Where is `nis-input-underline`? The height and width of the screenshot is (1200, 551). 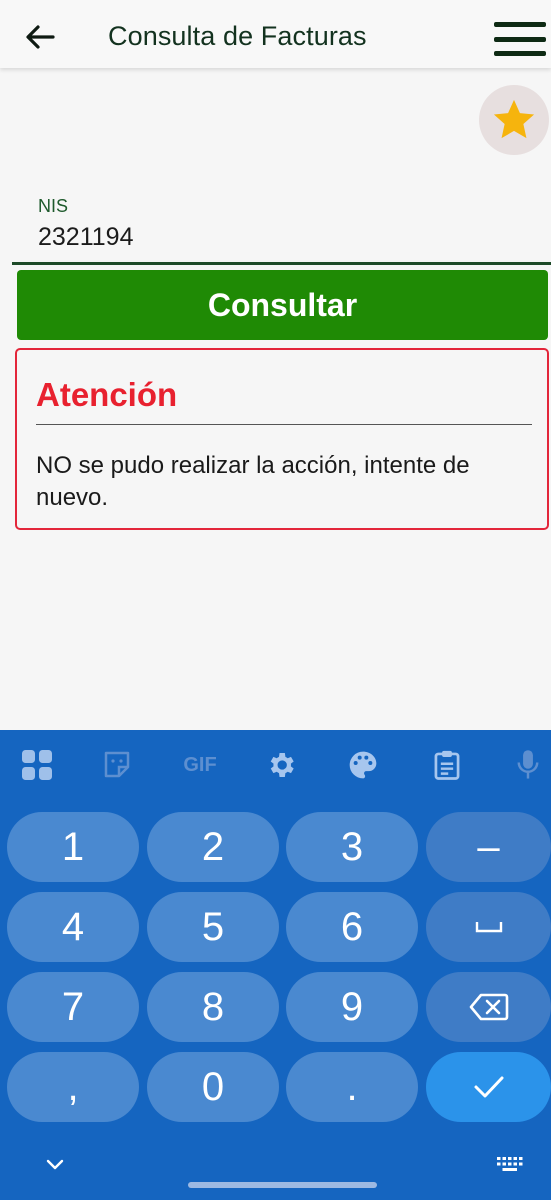
nis-input-underline is located at coordinates (281, 263).